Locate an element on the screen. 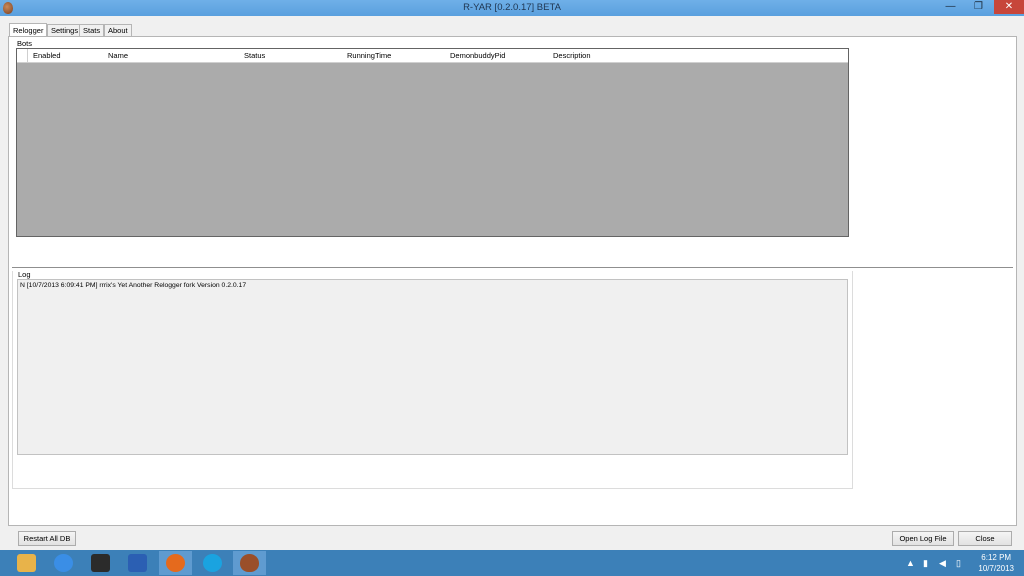  taskbar-r-yar is located at coordinates (249, 563).